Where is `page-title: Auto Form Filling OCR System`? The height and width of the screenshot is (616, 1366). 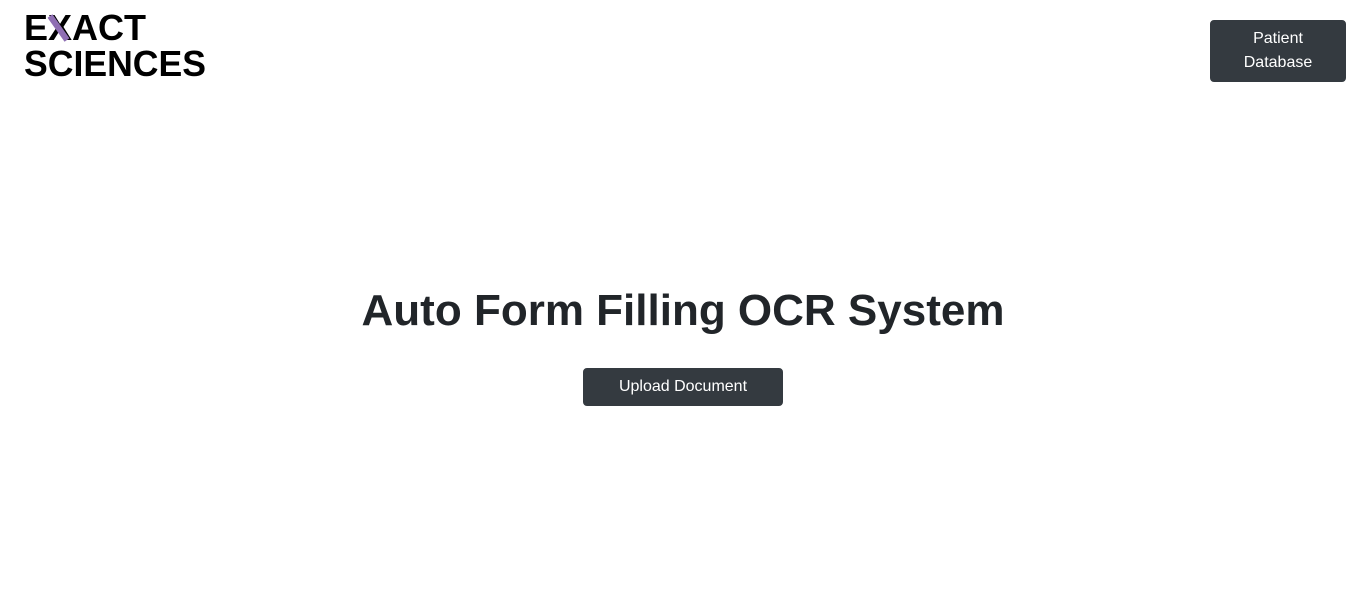
page-title: Auto Form Filling OCR System is located at coordinates (683, 310).